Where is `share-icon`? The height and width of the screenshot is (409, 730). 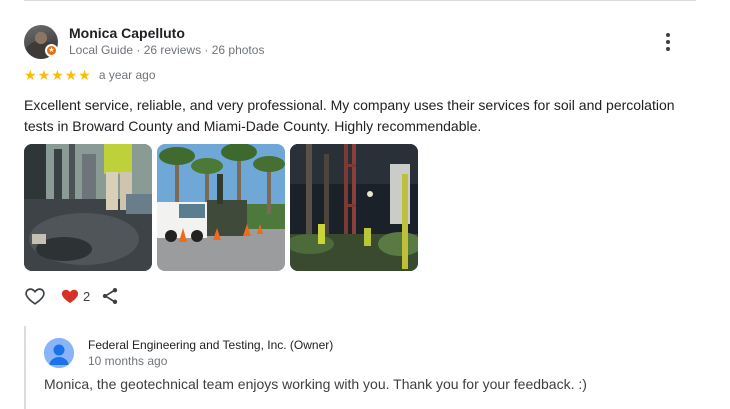 share-icon is located at coordinates (110, 296).